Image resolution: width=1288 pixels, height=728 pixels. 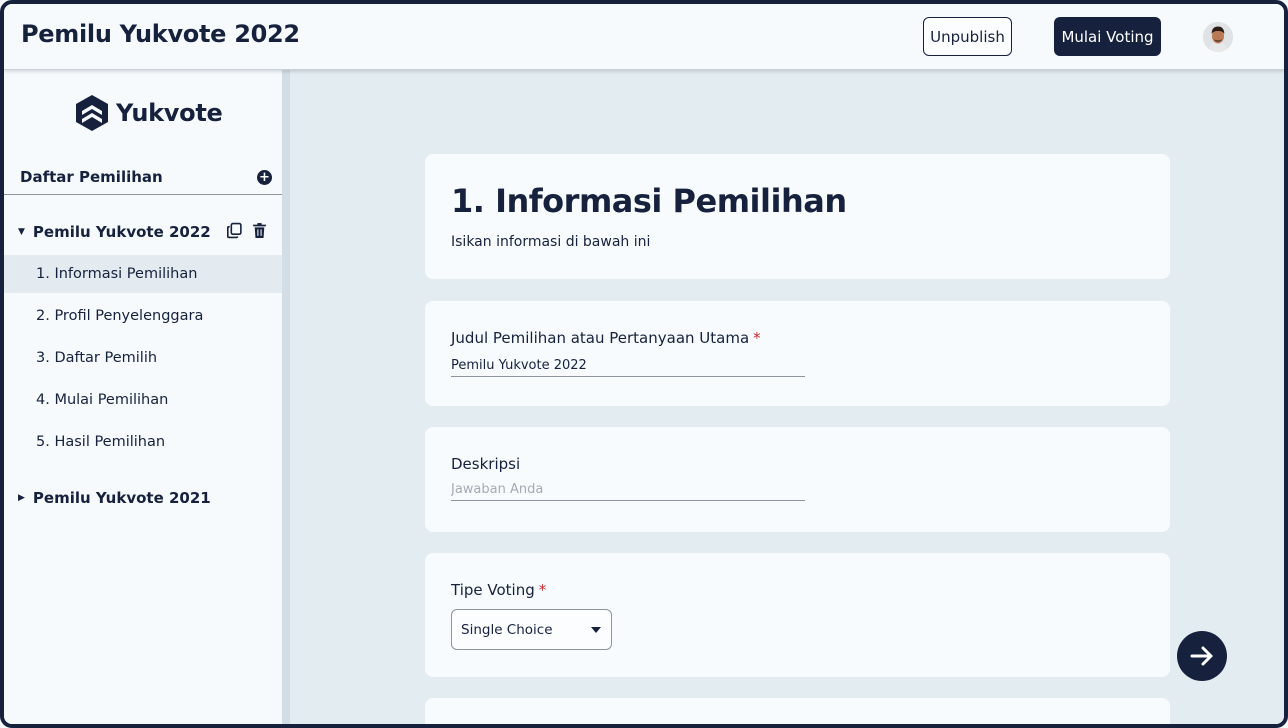 What do you see at coordinates (600, 338) in the screenshot?
I see `title-field-label-text: Judul Pemilihan atau Pertanyaan Utama` at bounding box center [600, 338].